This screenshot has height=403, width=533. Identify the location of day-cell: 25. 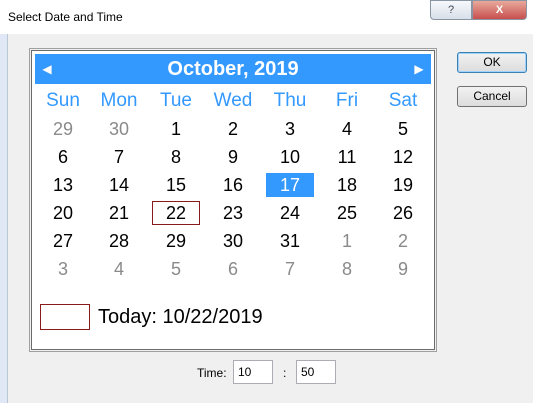
(347, 213).